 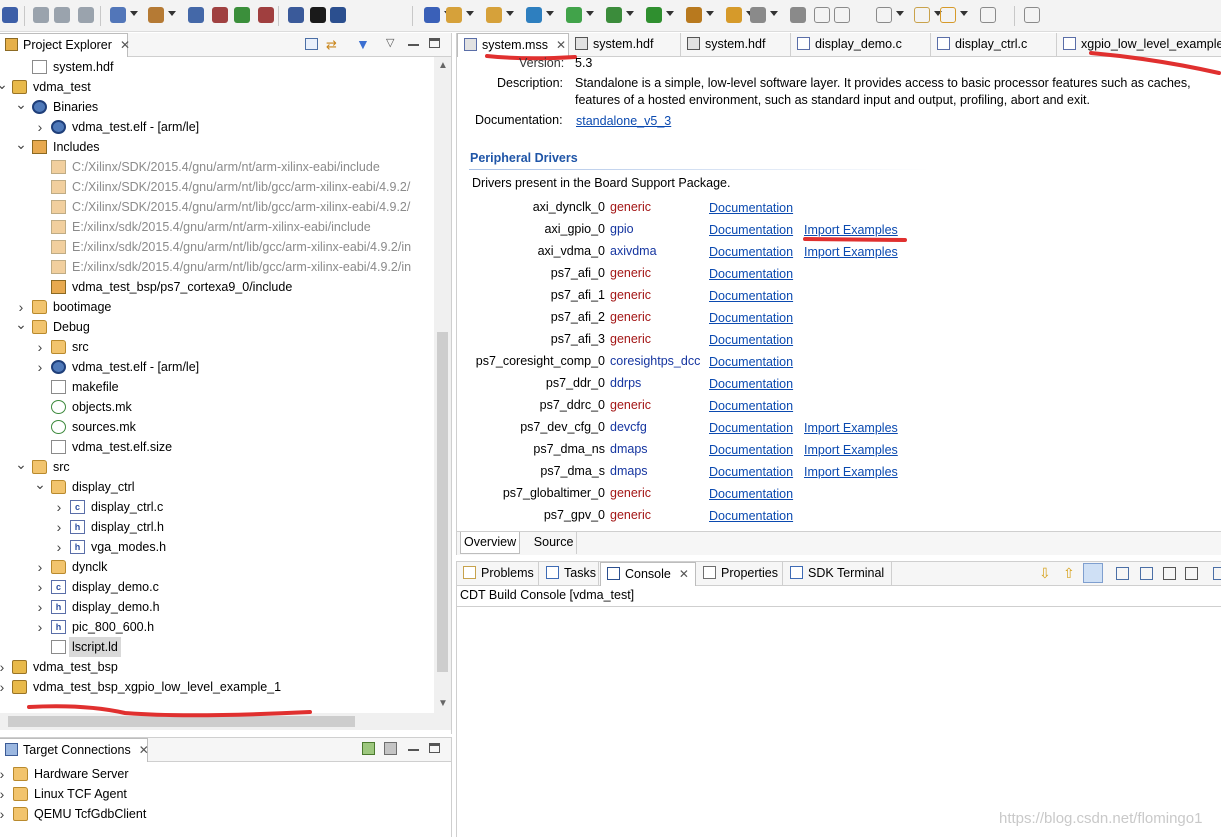 I want to click on tab-problems: Problems, so click(x=498, y=574).